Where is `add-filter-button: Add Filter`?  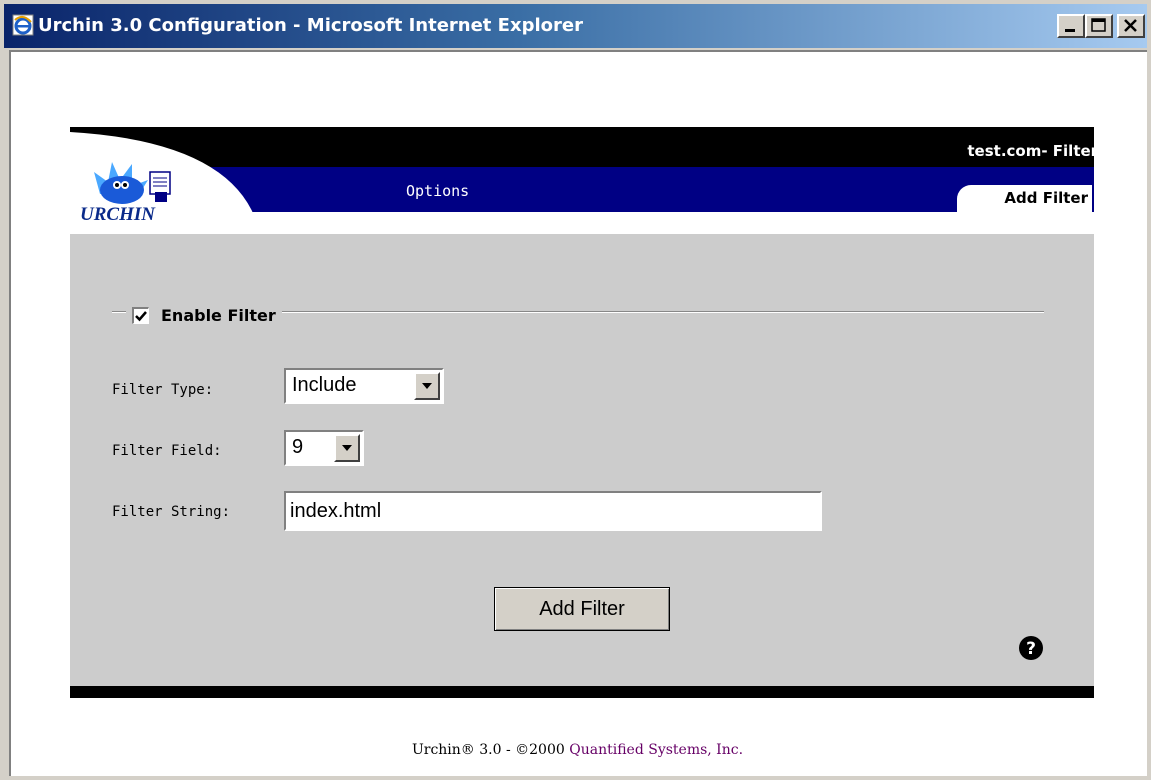
add-filter-button: Add Filter is located at coordinates (582, 609).